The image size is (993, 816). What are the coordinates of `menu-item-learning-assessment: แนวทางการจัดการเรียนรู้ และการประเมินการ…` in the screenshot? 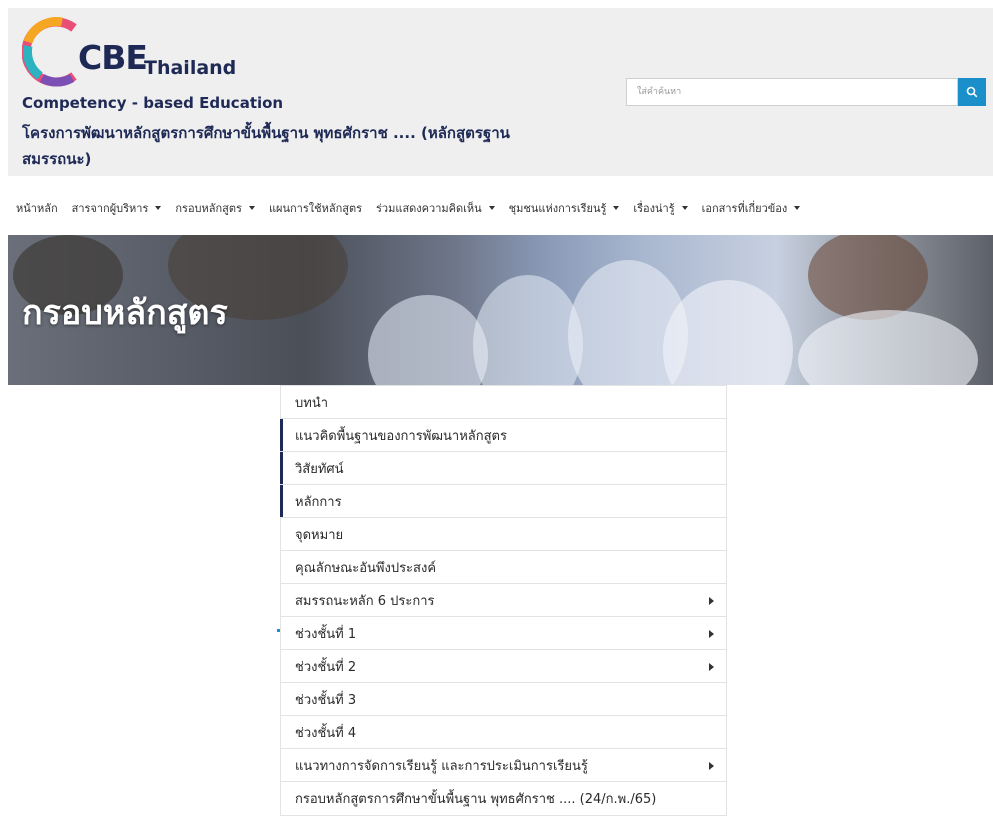 It's located at (503, 765).